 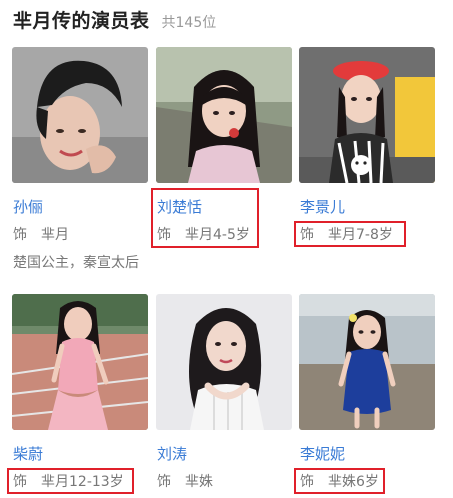 What do you see at coordinates (217, 235) in the screenshot?
I see `role-name: 芈月4-5岁` at bounding box center [217, 235].